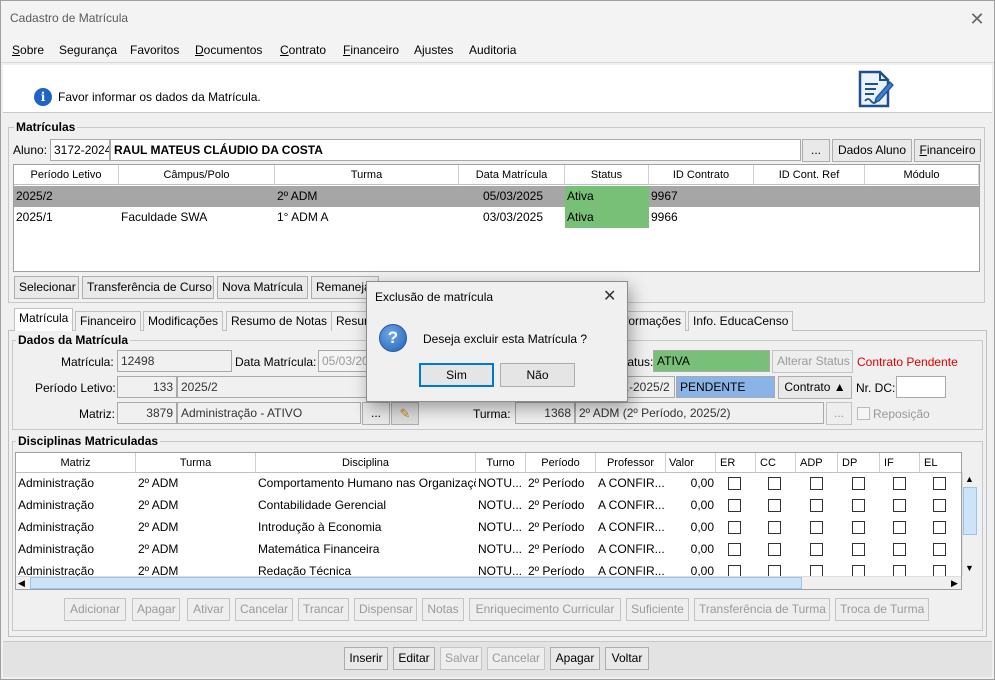 This screenshot has height=680, width=995. What do you see at coordinates (385, 609) in the screenshot?
I see `dispensar-button: Dispensar` at bounding box center [385, 609].